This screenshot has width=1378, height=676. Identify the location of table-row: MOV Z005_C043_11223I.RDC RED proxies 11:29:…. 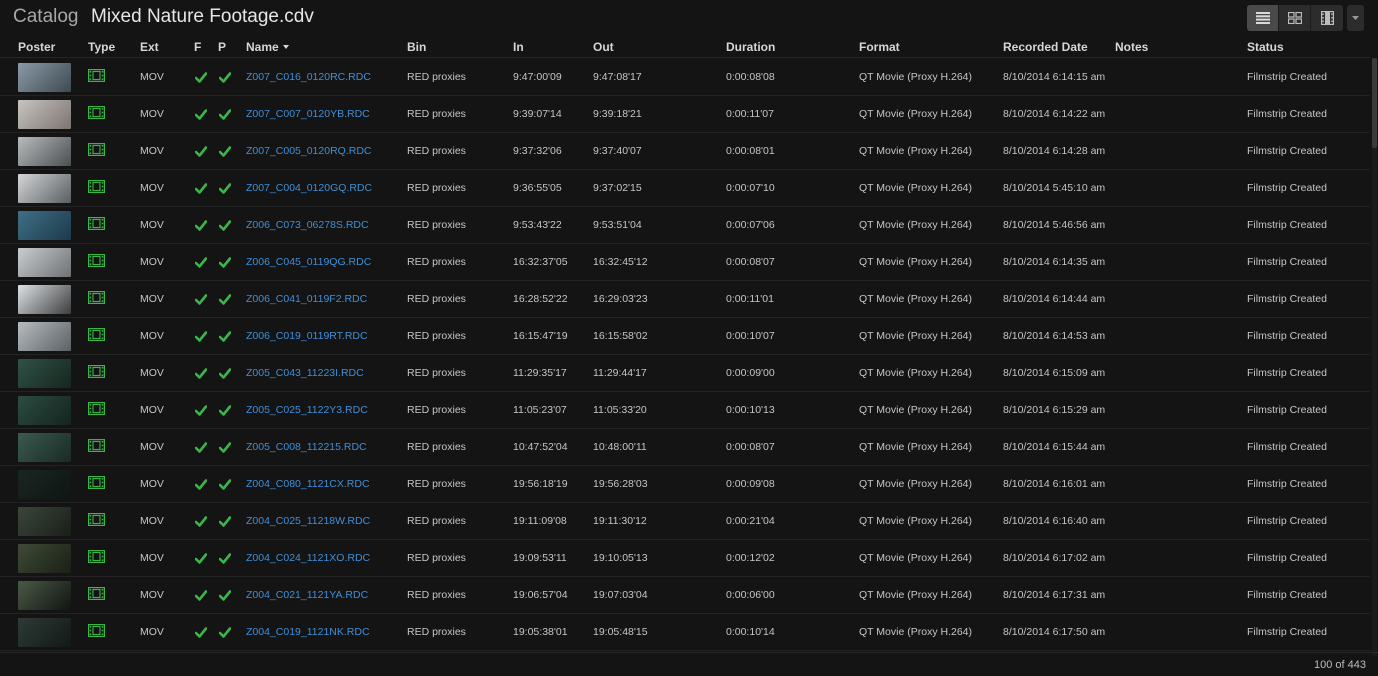
(685, 373).